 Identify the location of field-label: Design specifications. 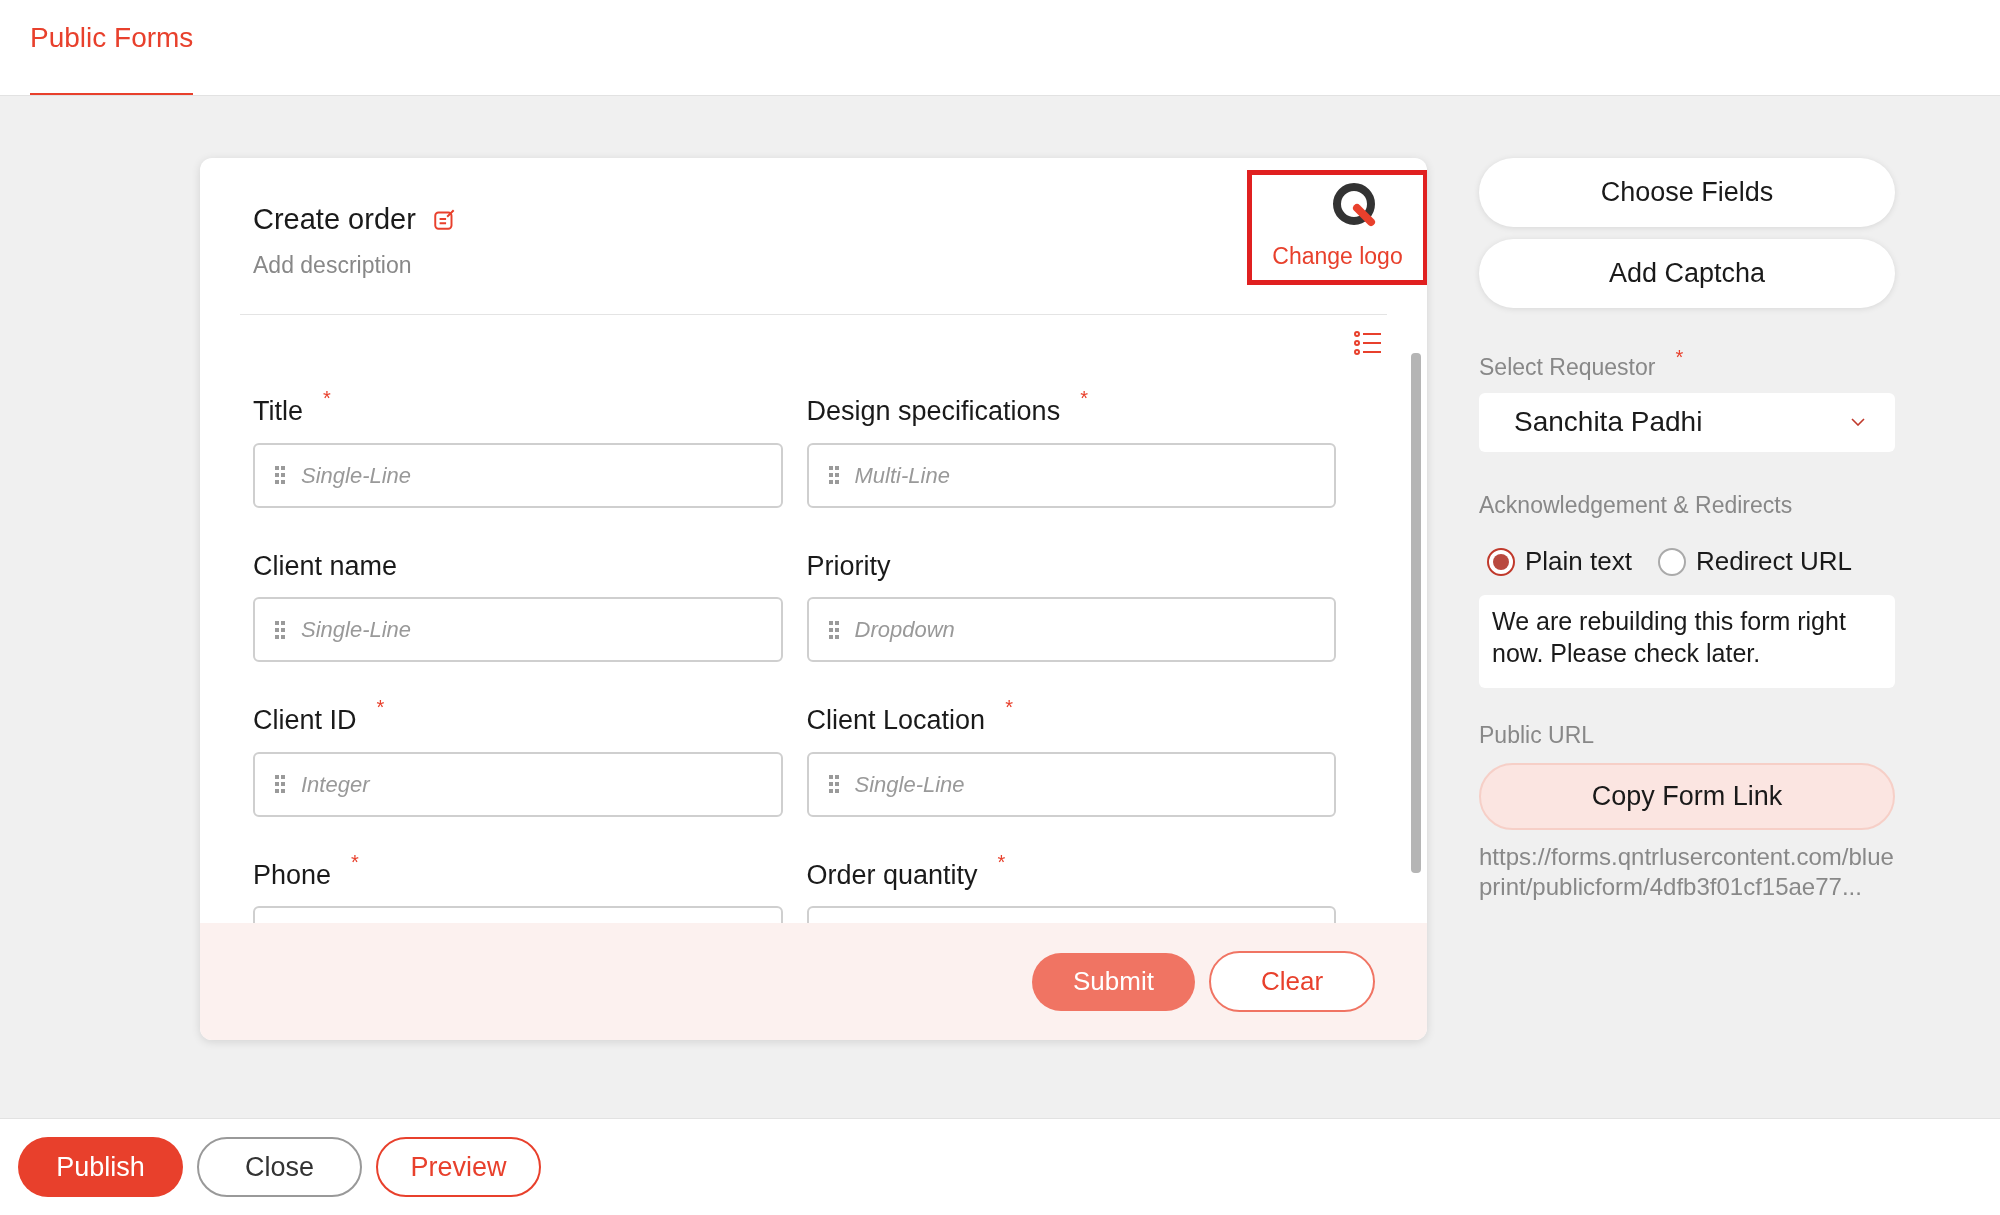
(933, 411).